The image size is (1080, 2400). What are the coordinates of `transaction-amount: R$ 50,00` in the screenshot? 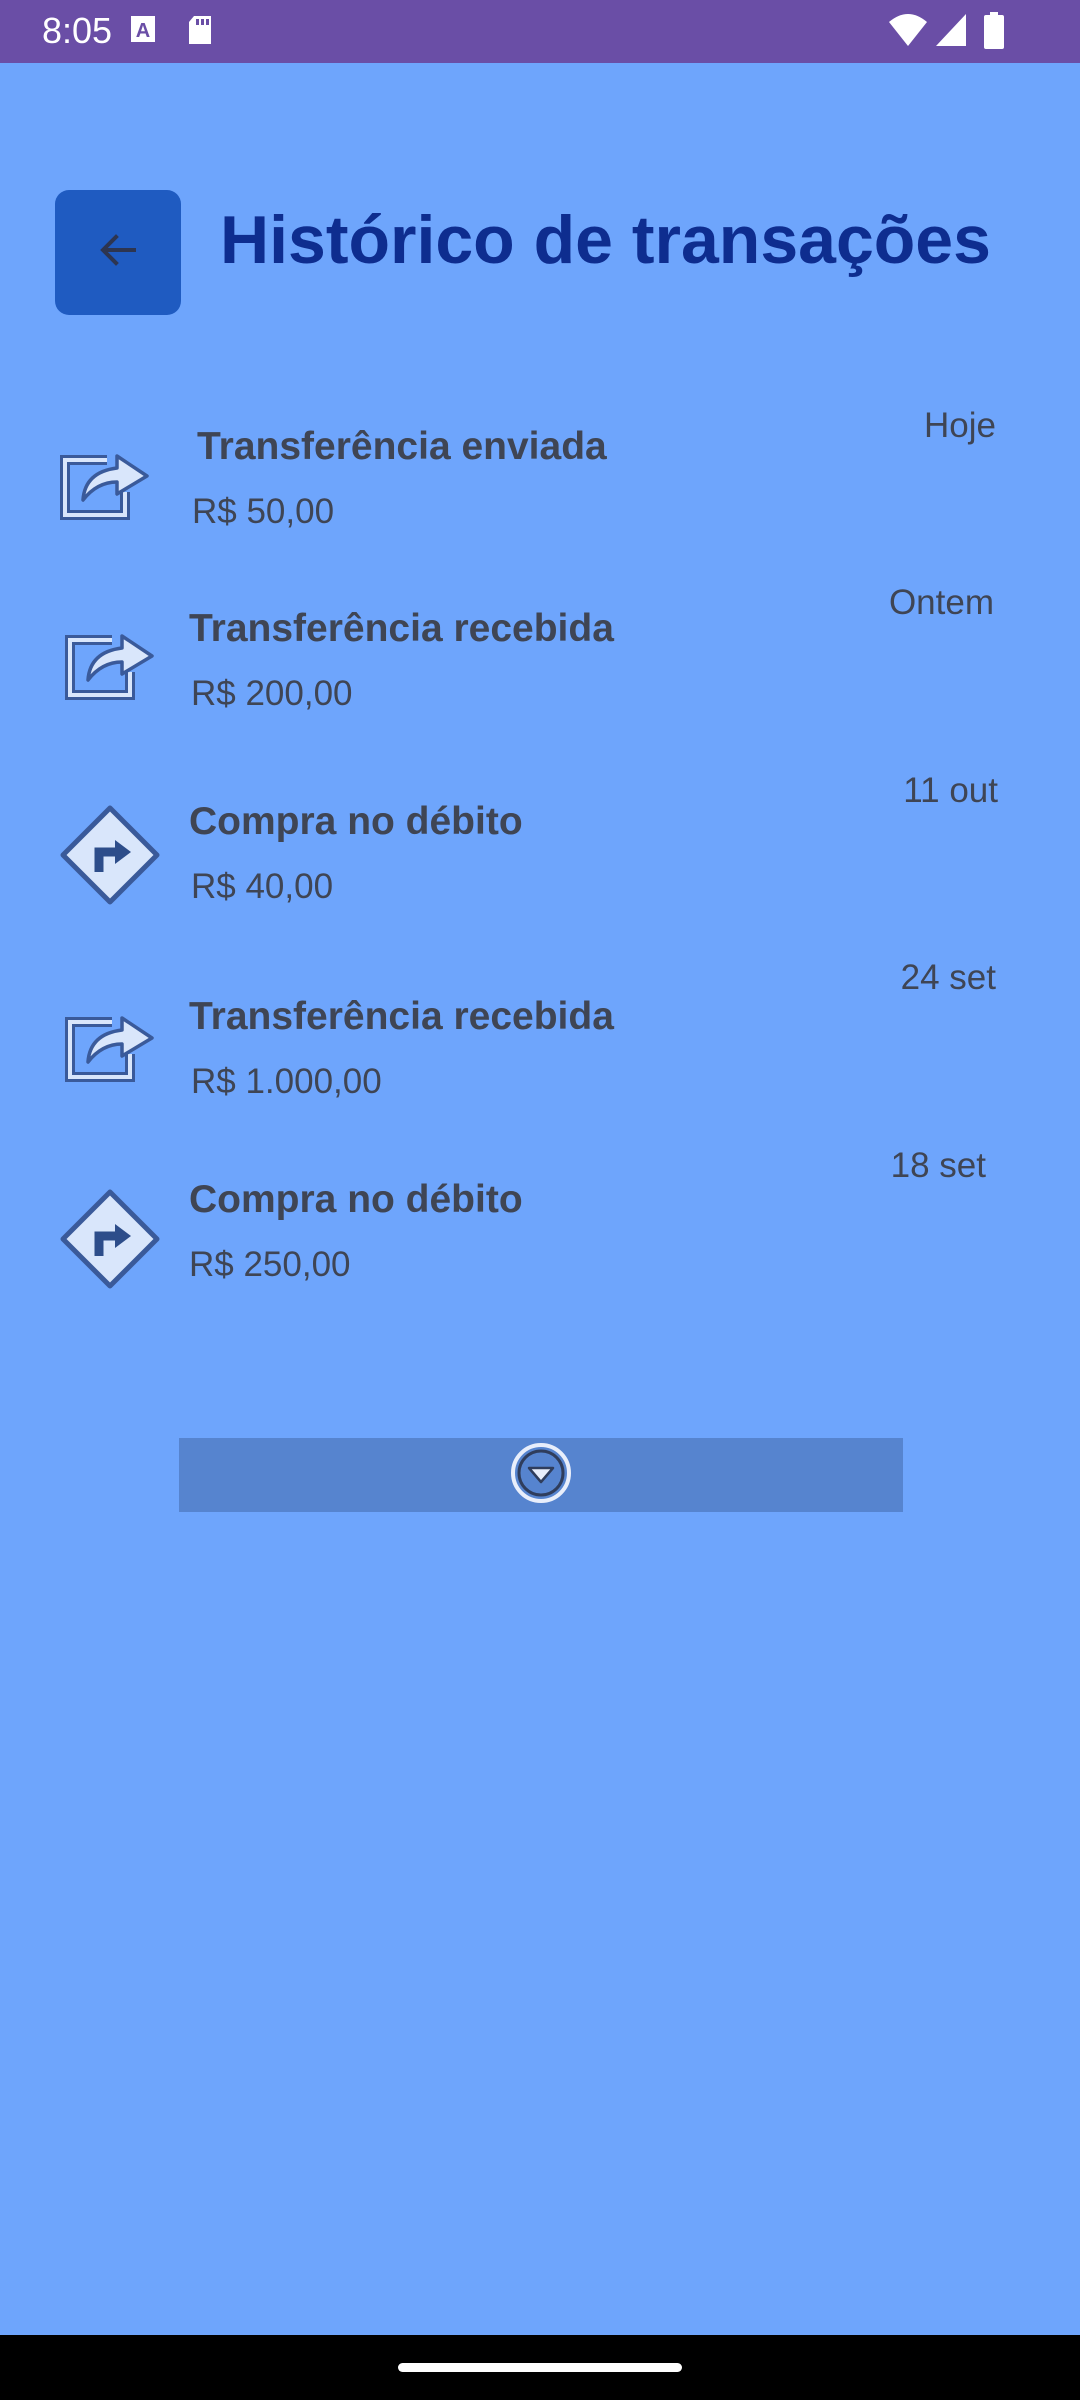 It's located at (263, 511).